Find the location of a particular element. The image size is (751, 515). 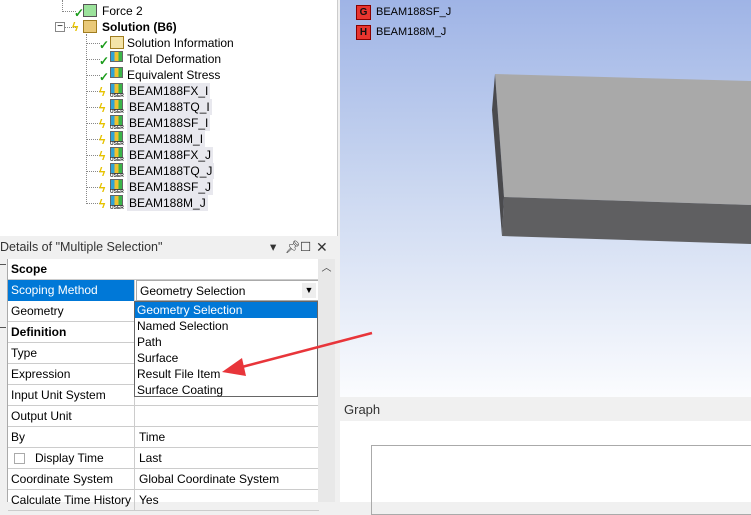

section-header: Scope is located at coordinates (163, 269).